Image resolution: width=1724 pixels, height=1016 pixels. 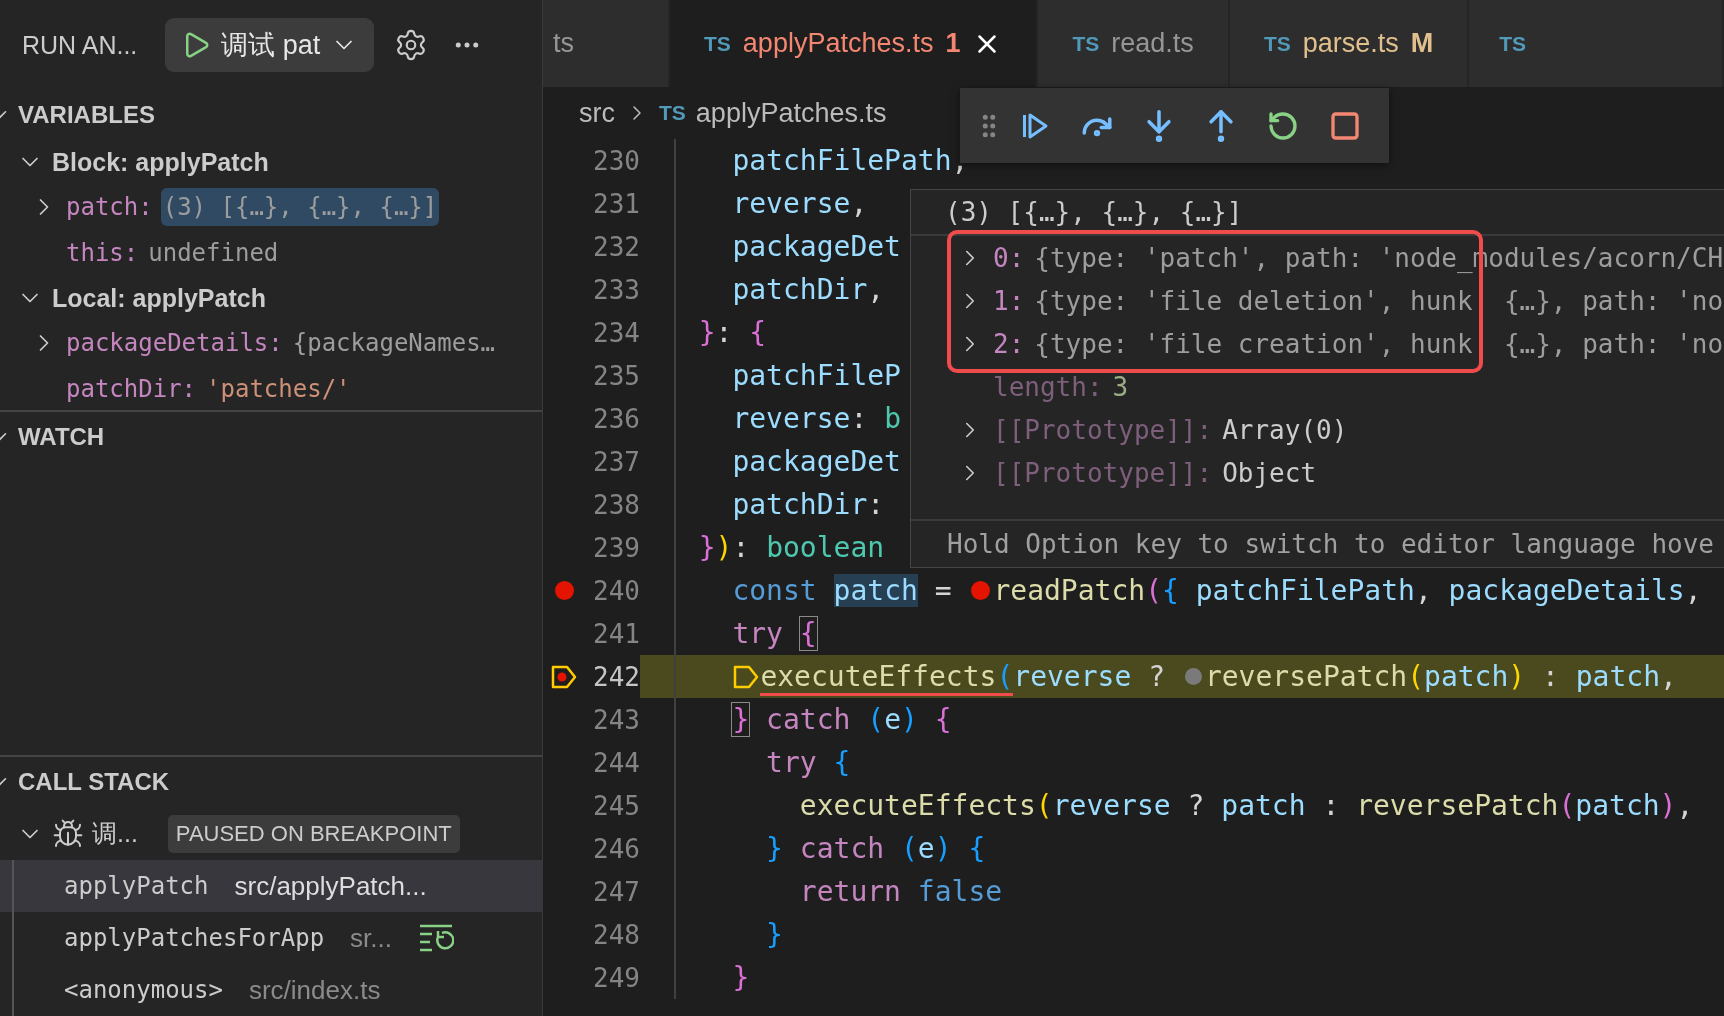 I want to click on status-badge: PAUSED ON BREAKPOINT, so click(x=313, y=833).